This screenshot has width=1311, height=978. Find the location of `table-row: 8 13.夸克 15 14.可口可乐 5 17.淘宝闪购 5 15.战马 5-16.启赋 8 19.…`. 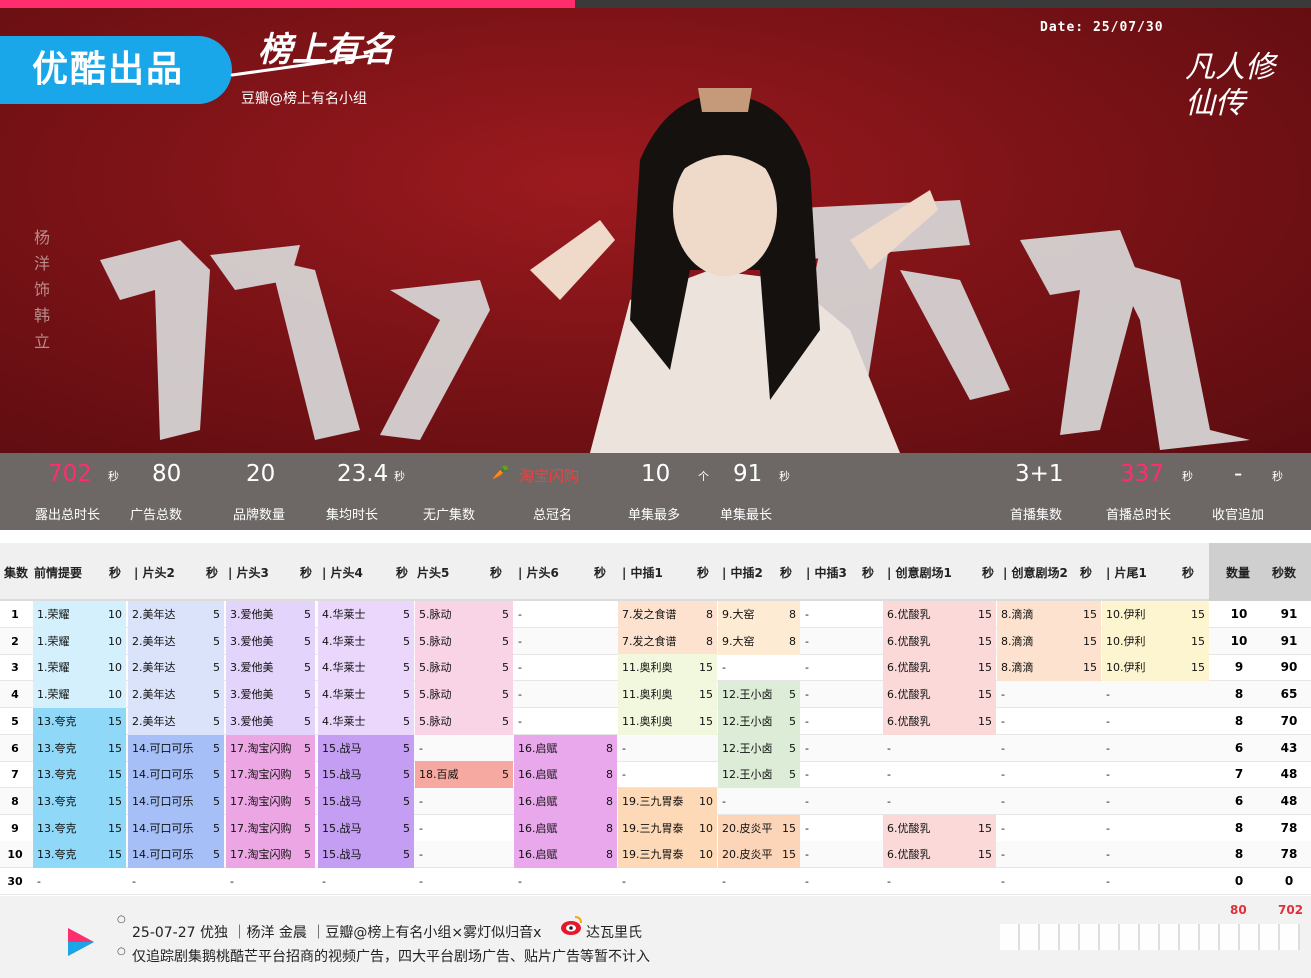

table-row: 8 13.夸克 15 14.可口可乐 5 17.淘宝闪购 5 15.战马 5-16.启赋 8 19.… is located at coordinates (655, 801).